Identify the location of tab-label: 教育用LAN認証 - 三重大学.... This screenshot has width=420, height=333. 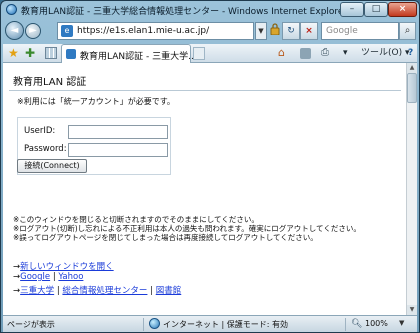
(138, 57).